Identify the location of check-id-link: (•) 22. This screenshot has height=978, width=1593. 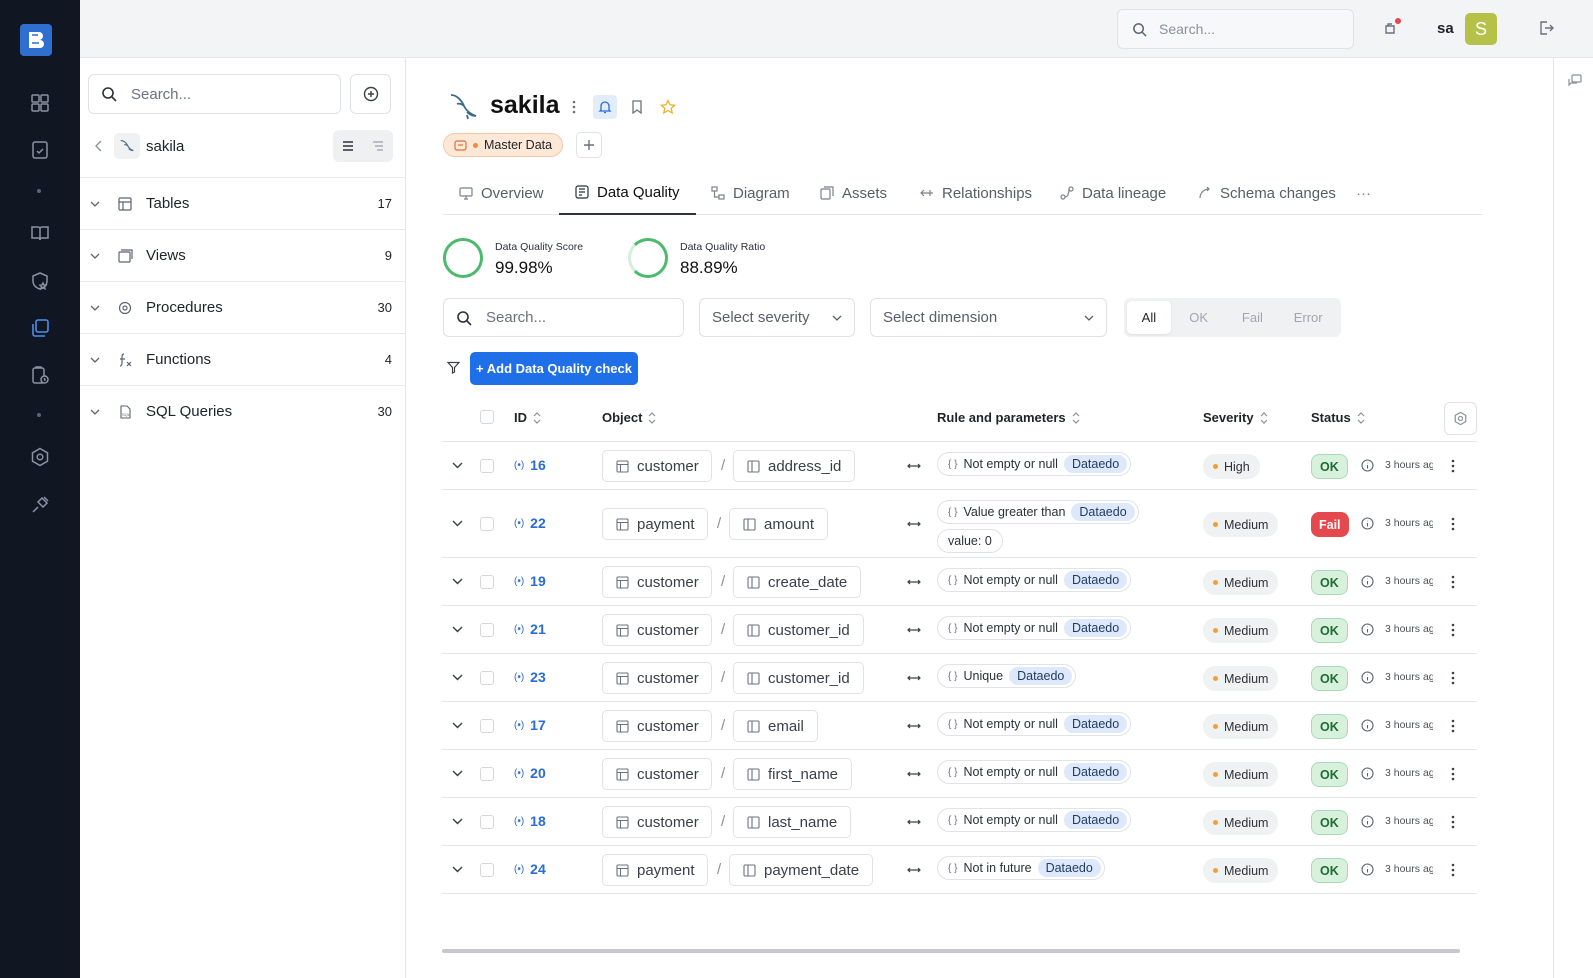
(530, 523).